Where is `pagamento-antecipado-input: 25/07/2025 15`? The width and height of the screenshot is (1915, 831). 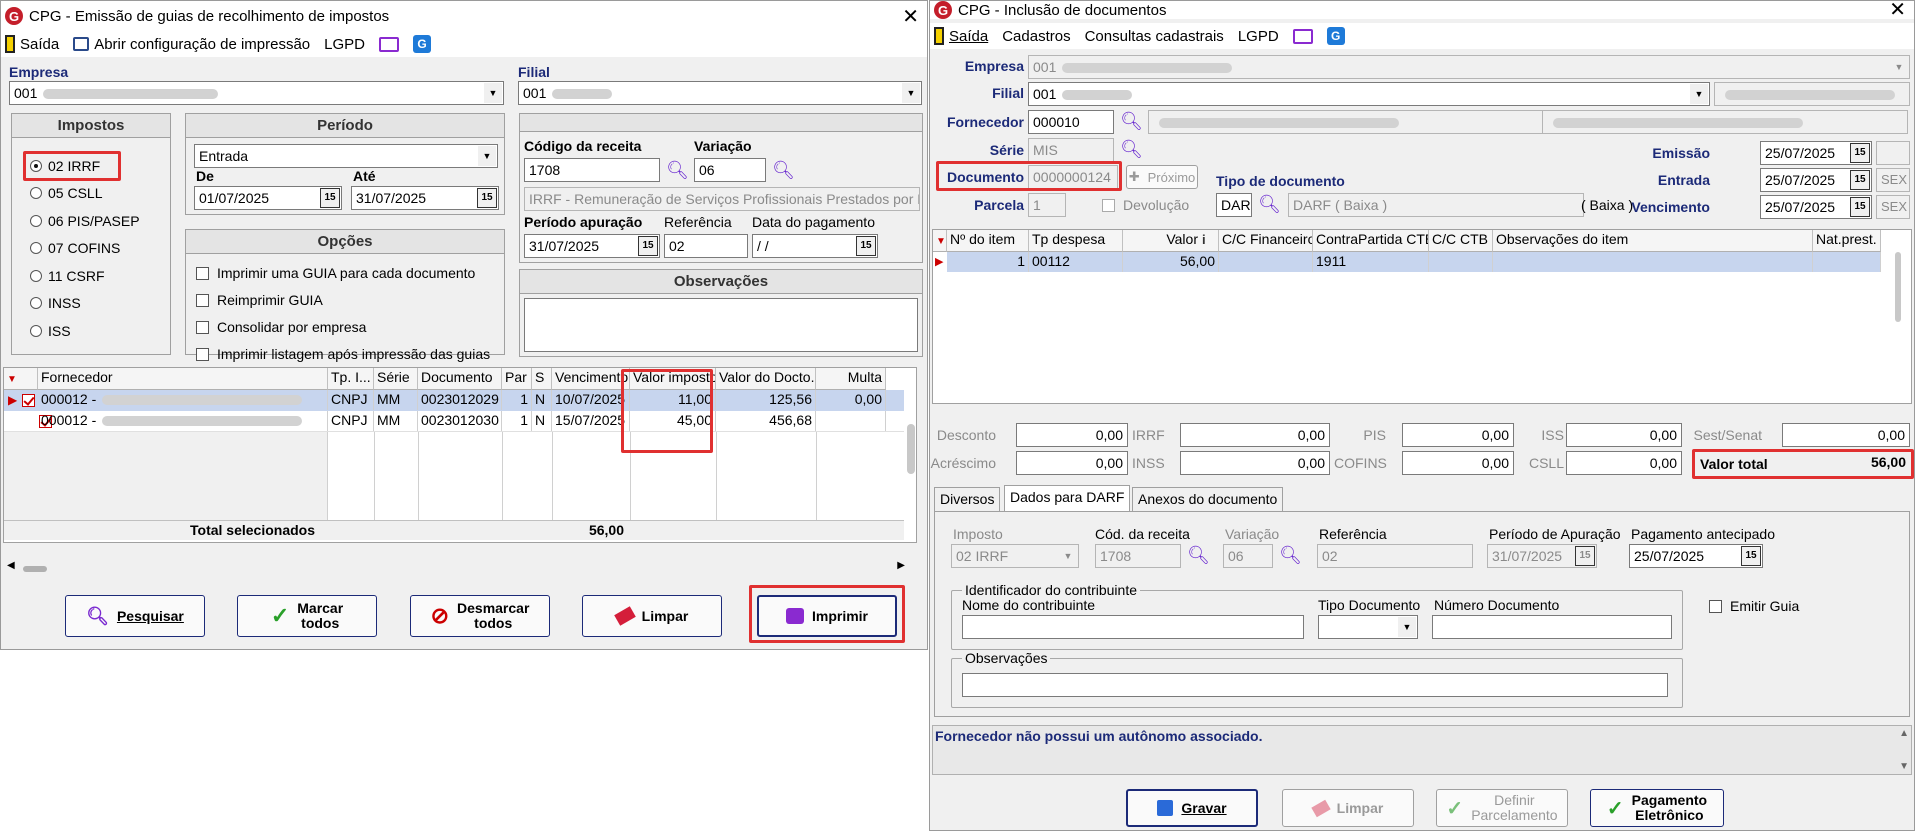 pagamento-antecipado-input: 25/07/2025 15 is located at coordinates (1696, 556).